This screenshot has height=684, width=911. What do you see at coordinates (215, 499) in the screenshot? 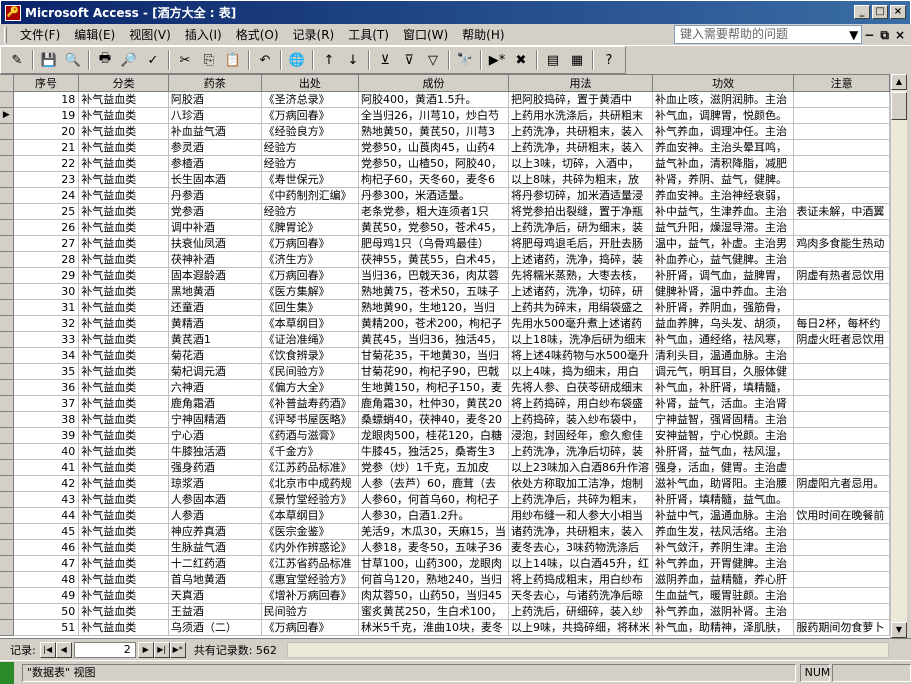
I see `table-cell: 人参固本酒` at bounding box center [215, 499].